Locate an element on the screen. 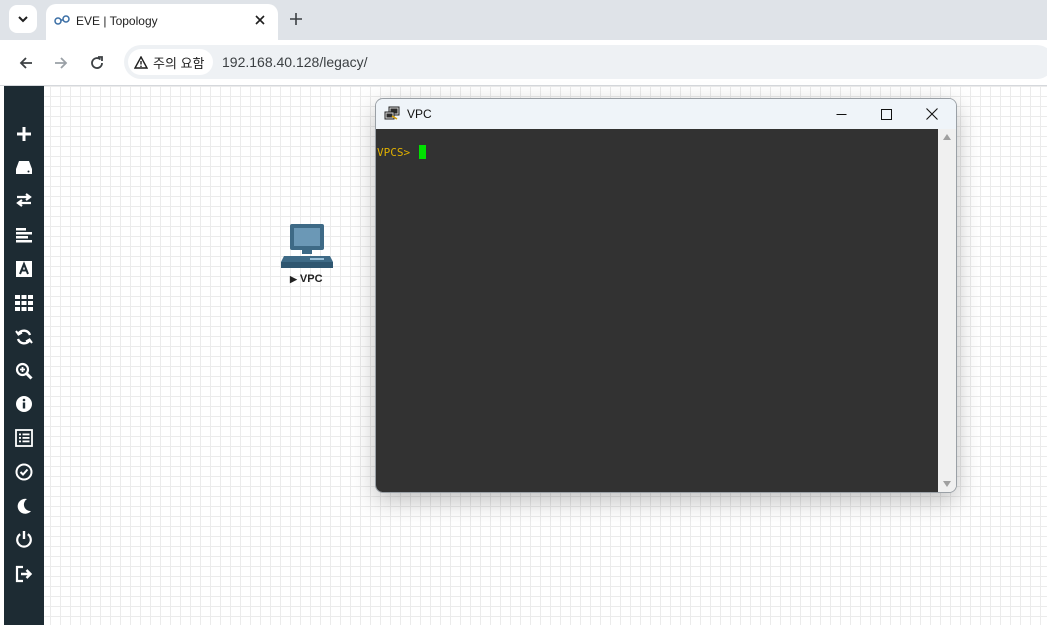  browser-tab-active: EVE | Topology is located at coordinates (162, 22).